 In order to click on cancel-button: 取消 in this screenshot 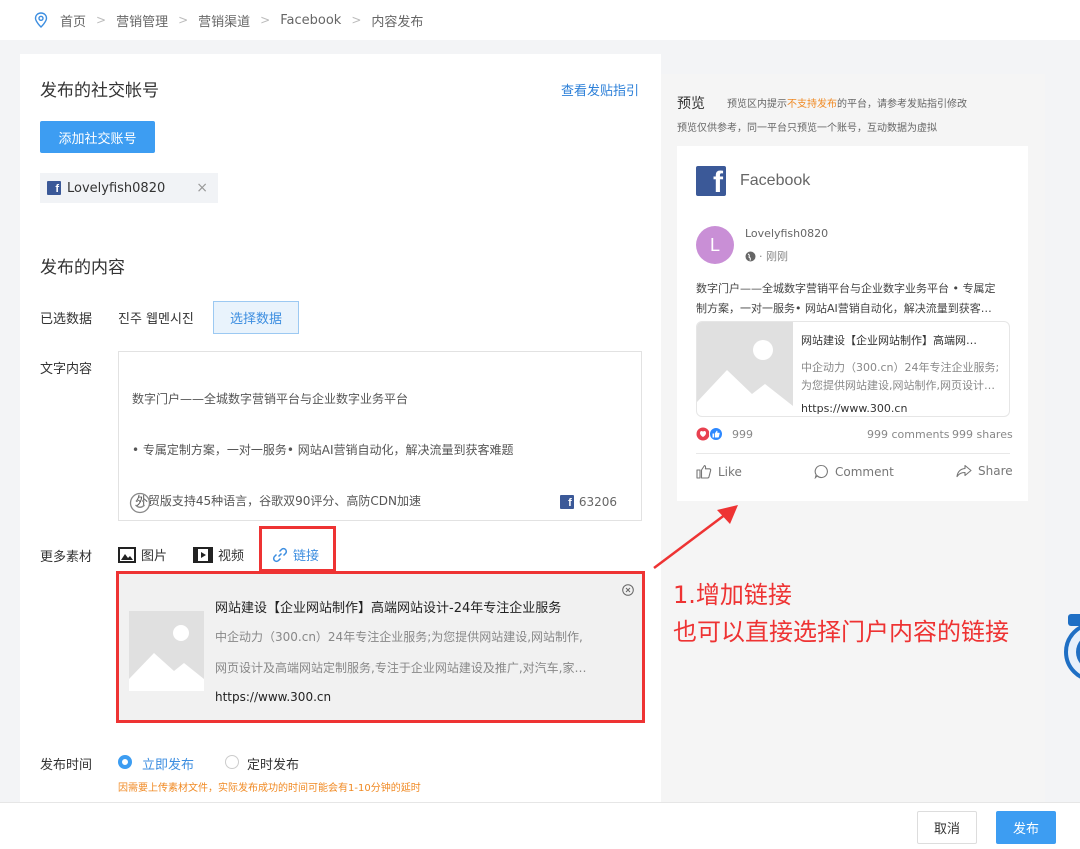, I will do `click(947, 827)`.